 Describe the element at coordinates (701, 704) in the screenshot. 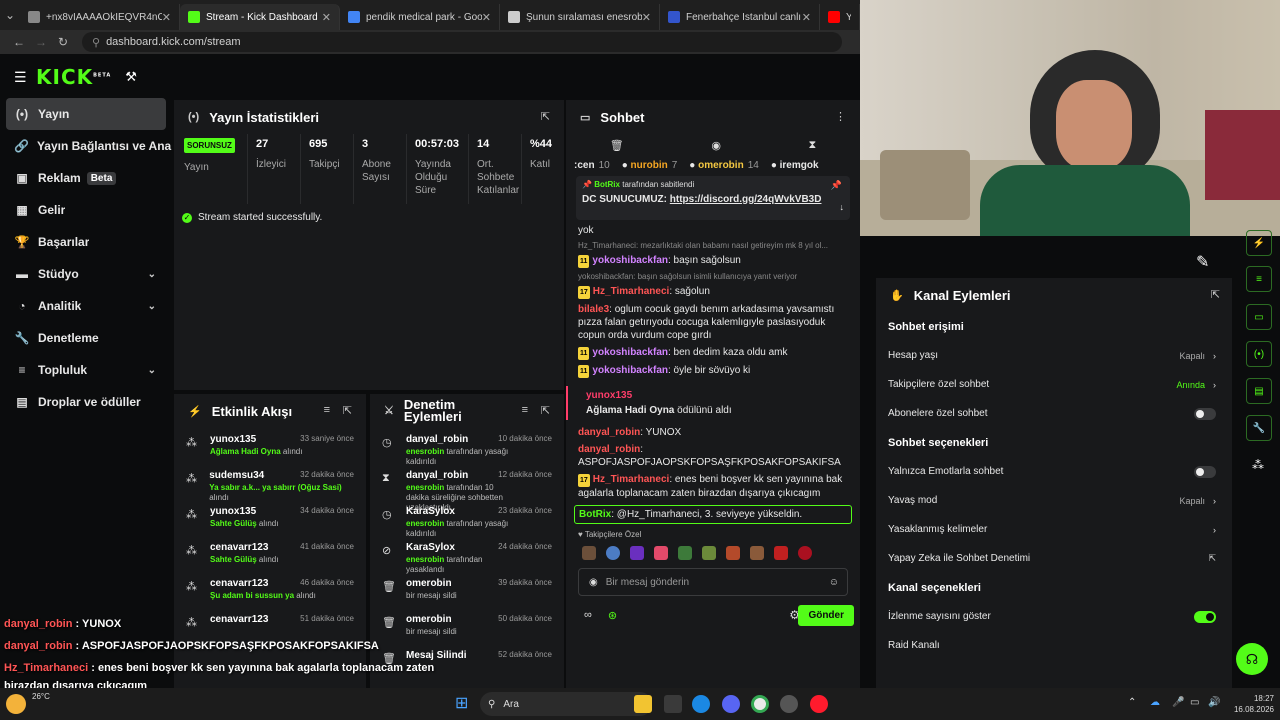

I see `edge-icon` at that location.